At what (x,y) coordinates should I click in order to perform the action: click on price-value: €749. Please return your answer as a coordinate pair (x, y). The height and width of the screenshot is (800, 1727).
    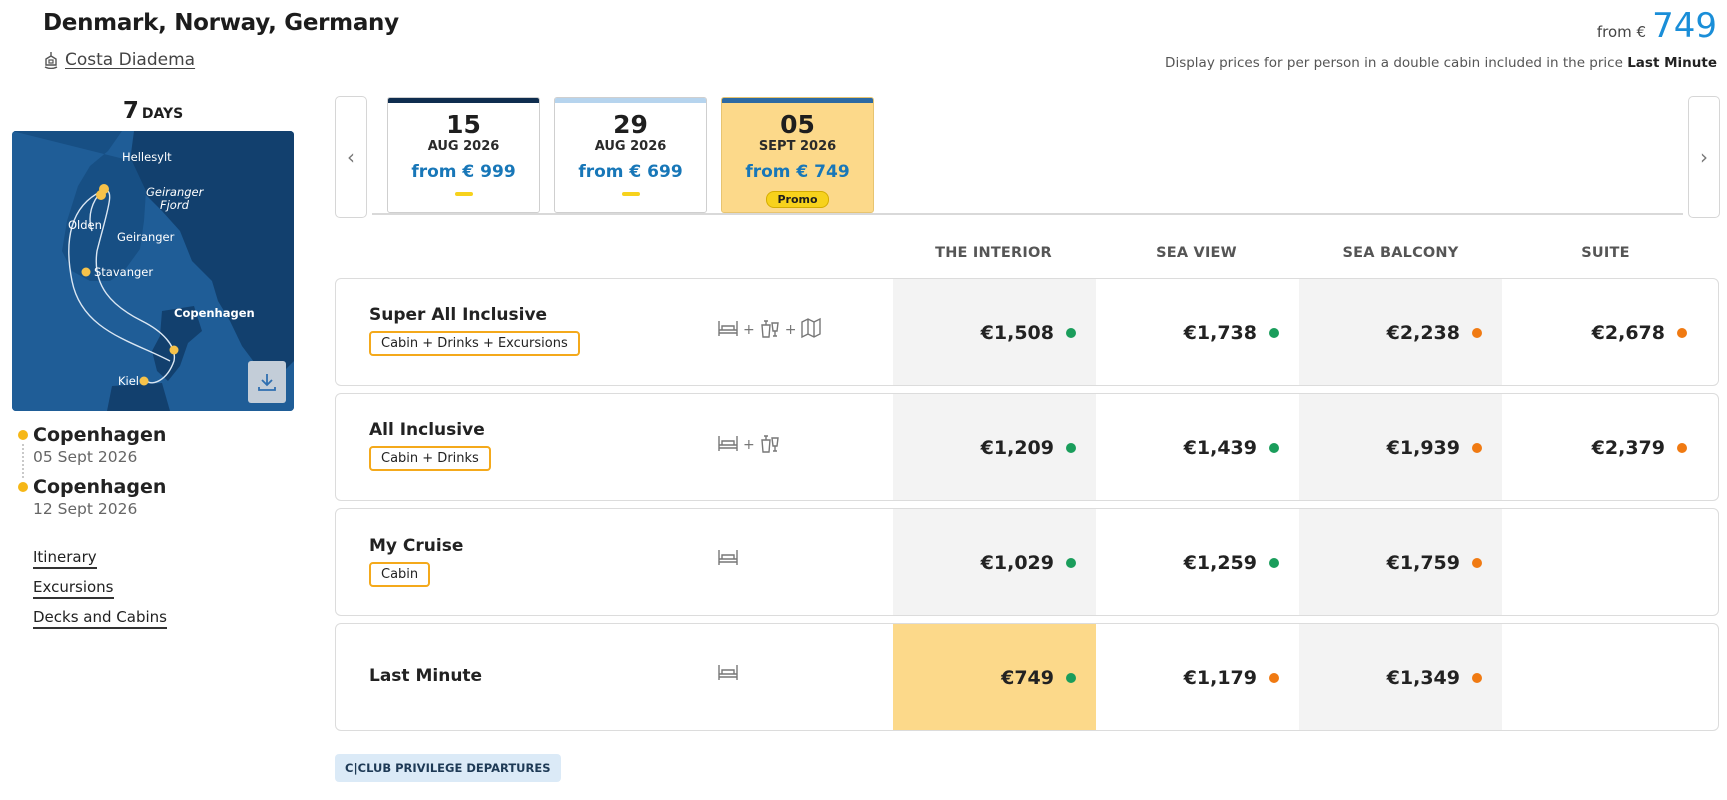
    Looking at the image, I should click on (1027, 678).